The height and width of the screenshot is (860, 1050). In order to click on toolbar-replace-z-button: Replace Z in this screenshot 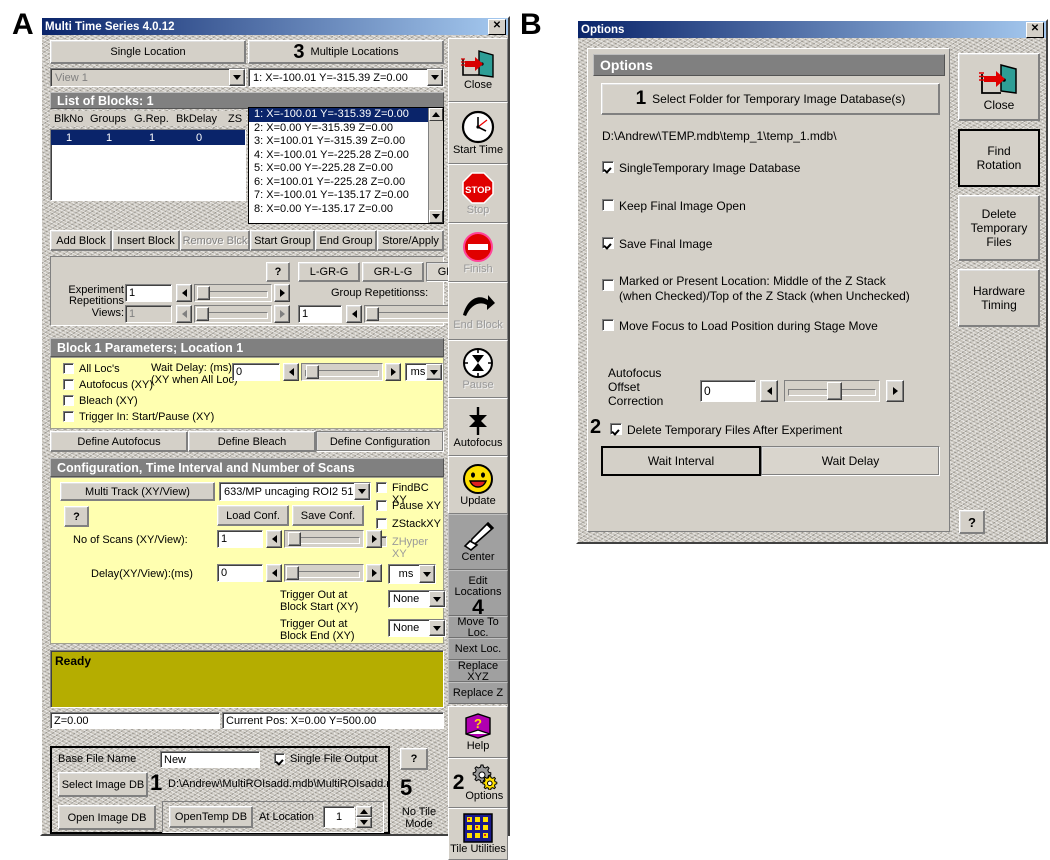, I will do `click(478, 693)`.